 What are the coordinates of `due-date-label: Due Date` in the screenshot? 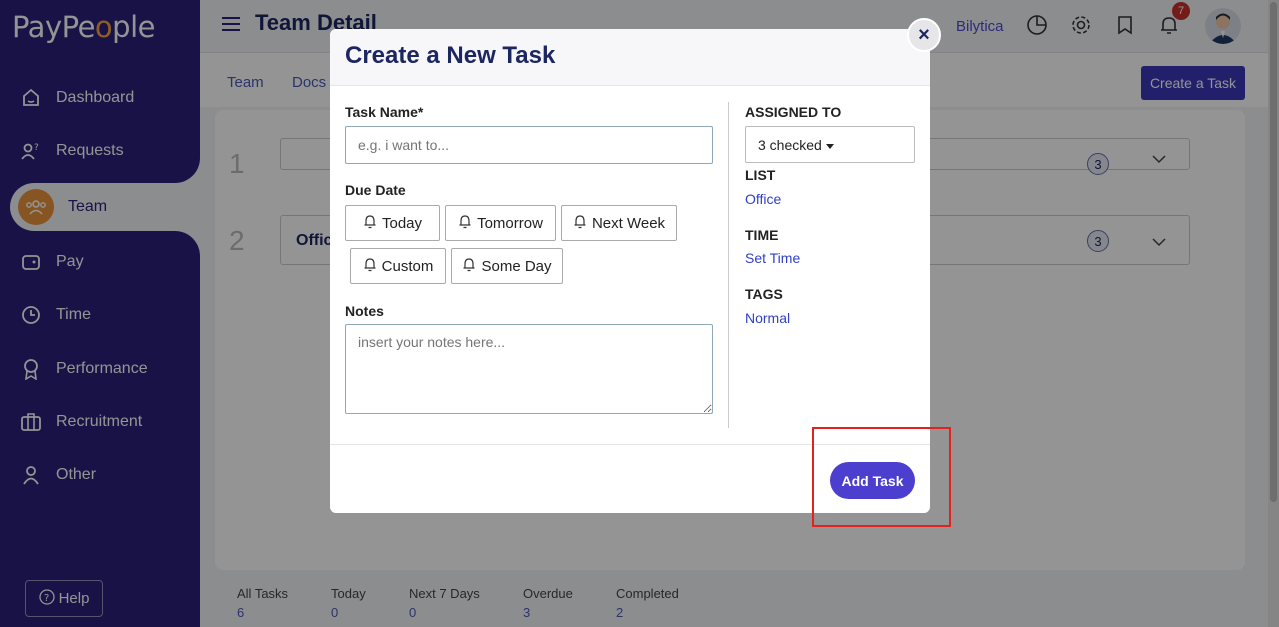 It's located at (375, 190).